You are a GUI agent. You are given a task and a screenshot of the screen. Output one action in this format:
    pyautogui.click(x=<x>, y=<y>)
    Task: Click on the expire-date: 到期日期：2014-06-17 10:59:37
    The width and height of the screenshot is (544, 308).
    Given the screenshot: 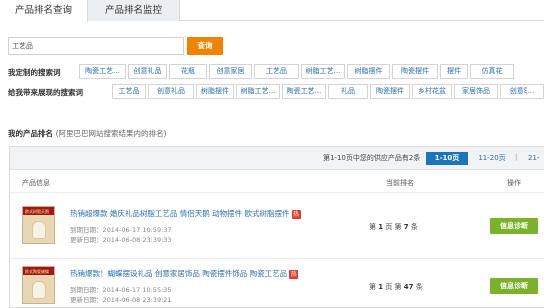 What is the action you would take?
    pyautogui.click(x=121, y=230)
    